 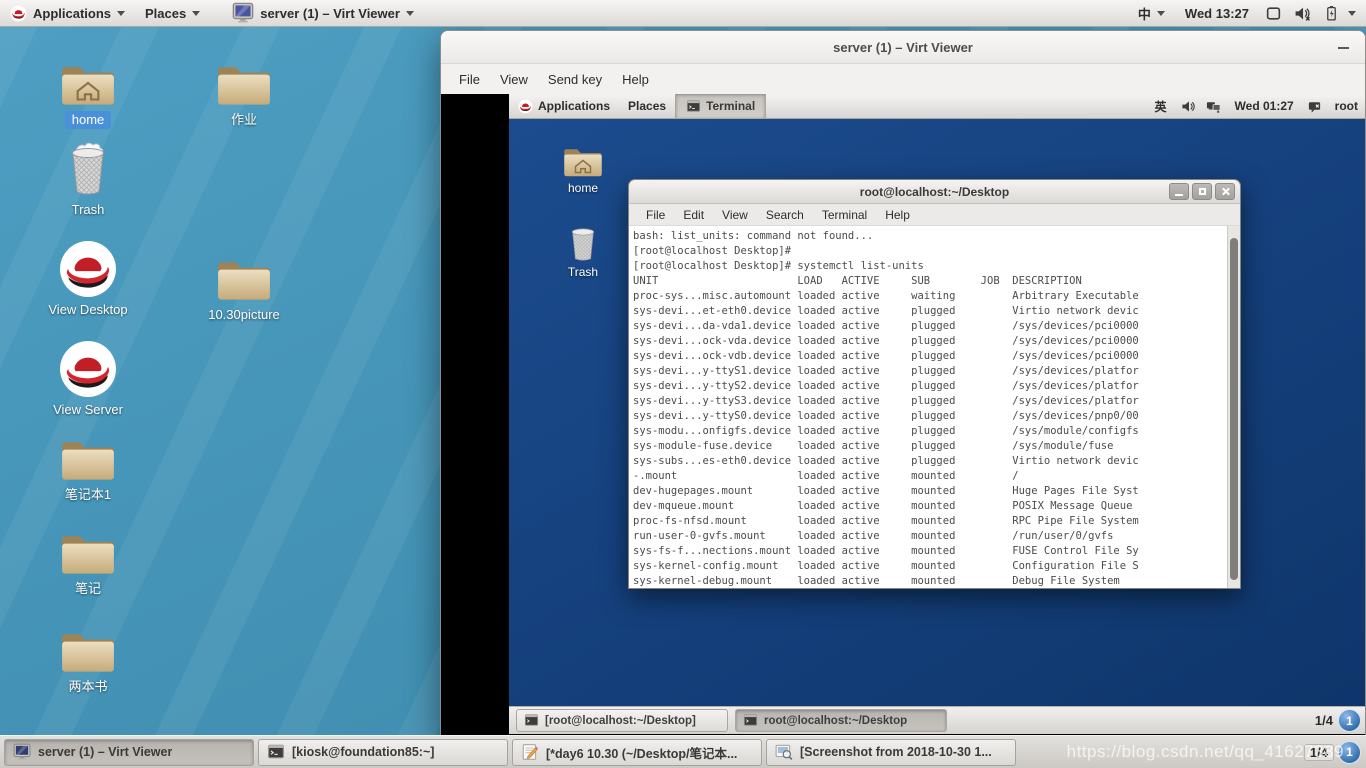 I want to click on battery-indicator, so click(x=1331, y=13).